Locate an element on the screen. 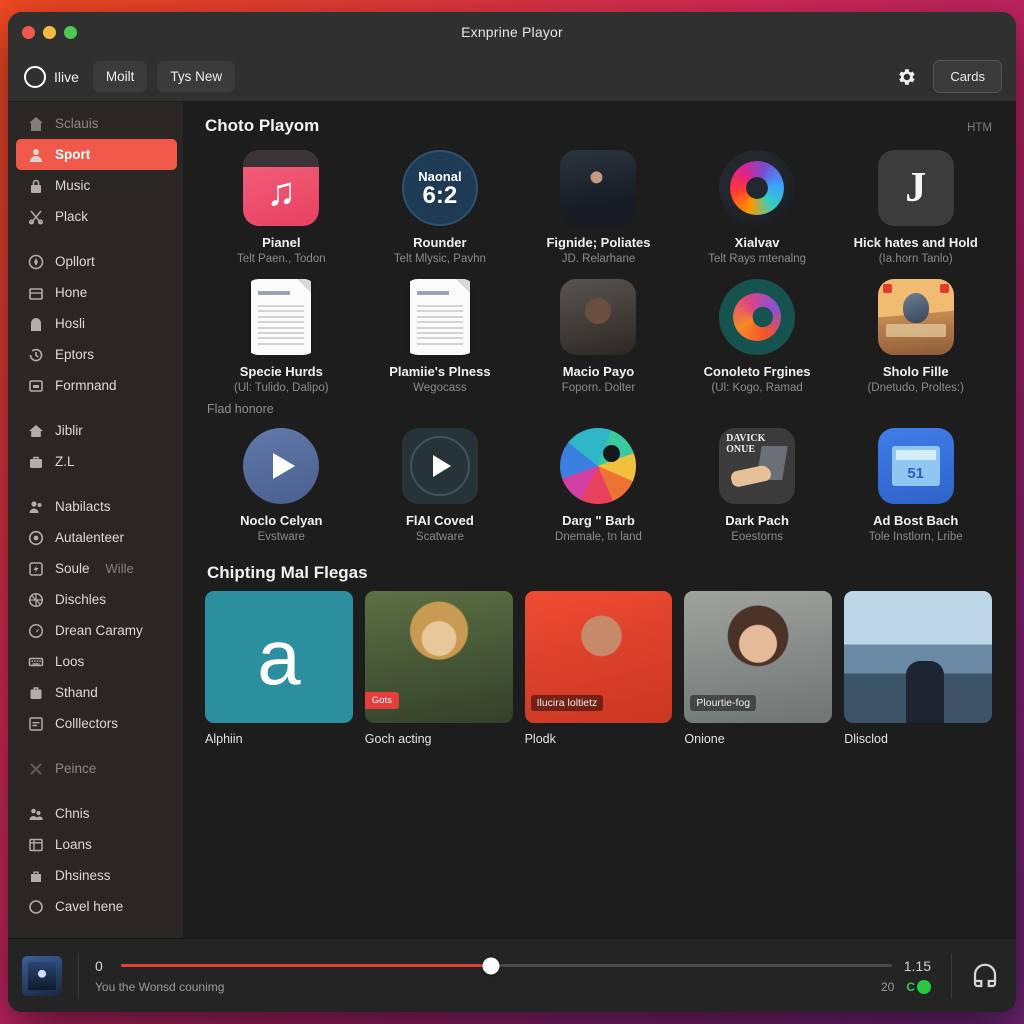 This screenshot has height=1024, width=1024. sidebar-item-cavel-hene: Cavel hene is located at coordinates (95, 906).